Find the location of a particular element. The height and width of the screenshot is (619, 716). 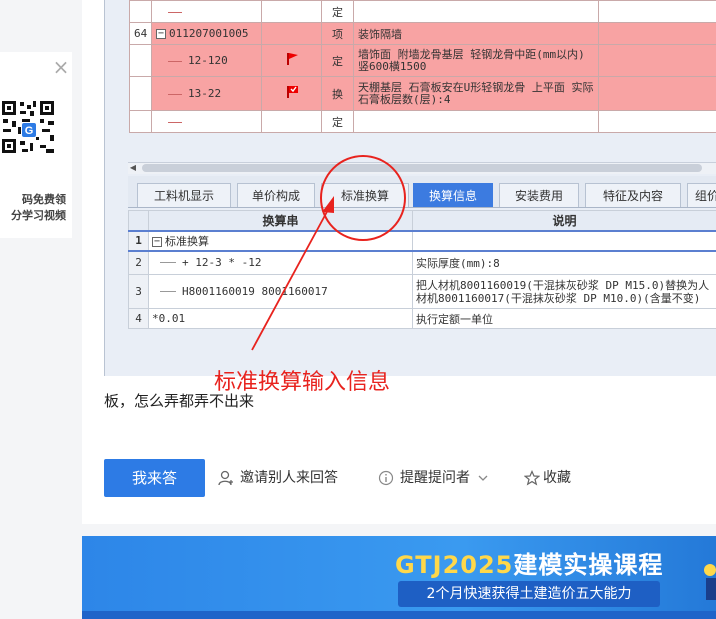

banner-title-highlight: GTJ2025 is located at coordinates (454, 565).